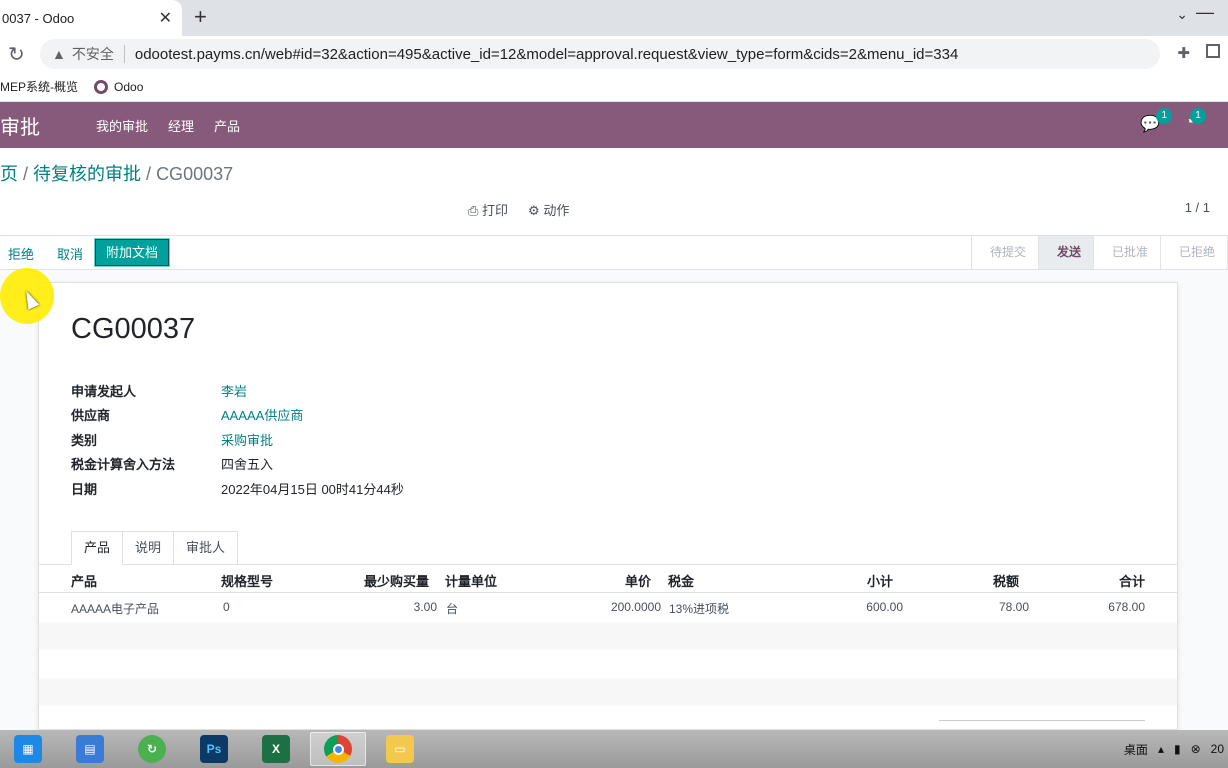 The image size is (1228, 768). Describe the element at coordinates (115, 609) in the screenshot. I see `cell-product: AAAAA电子产品` at that location.